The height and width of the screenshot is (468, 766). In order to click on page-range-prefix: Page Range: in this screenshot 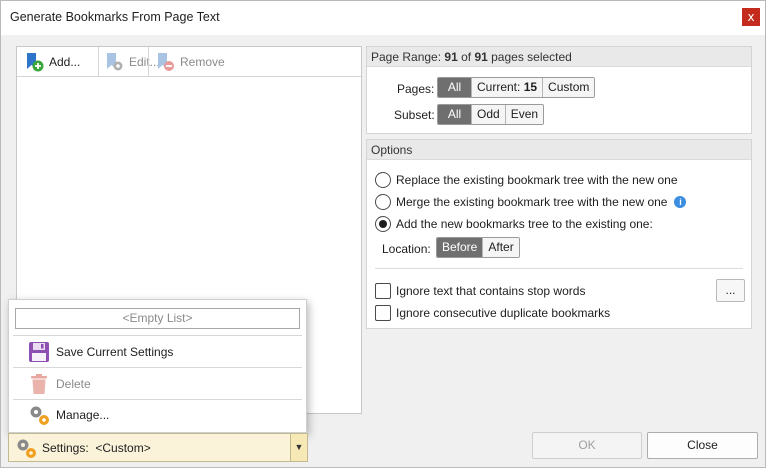, I will do `click(408, 57)`.